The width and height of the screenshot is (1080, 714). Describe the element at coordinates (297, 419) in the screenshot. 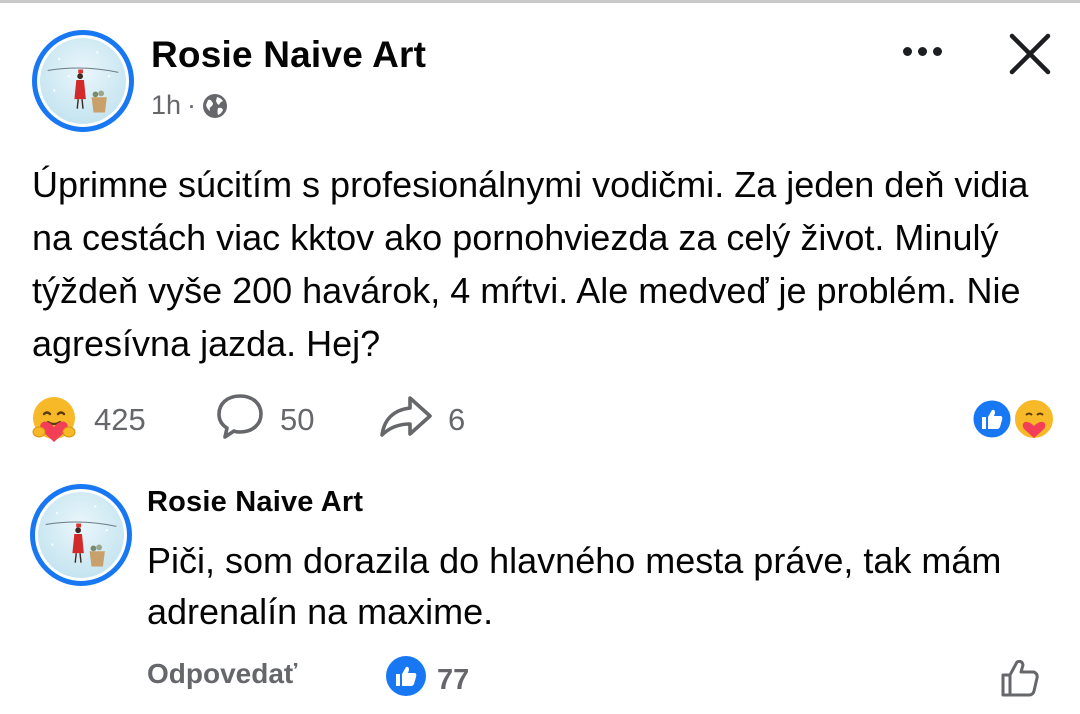

I see `comment-count: 50` at that location.